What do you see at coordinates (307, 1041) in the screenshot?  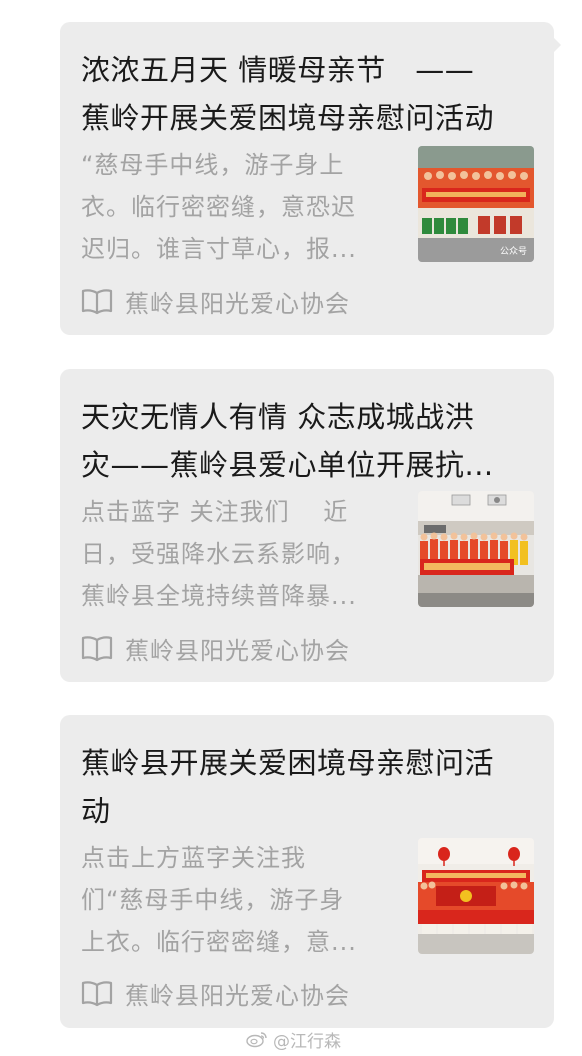 I see `watermark-text: @江行森` at bounding box center [307, 1041].